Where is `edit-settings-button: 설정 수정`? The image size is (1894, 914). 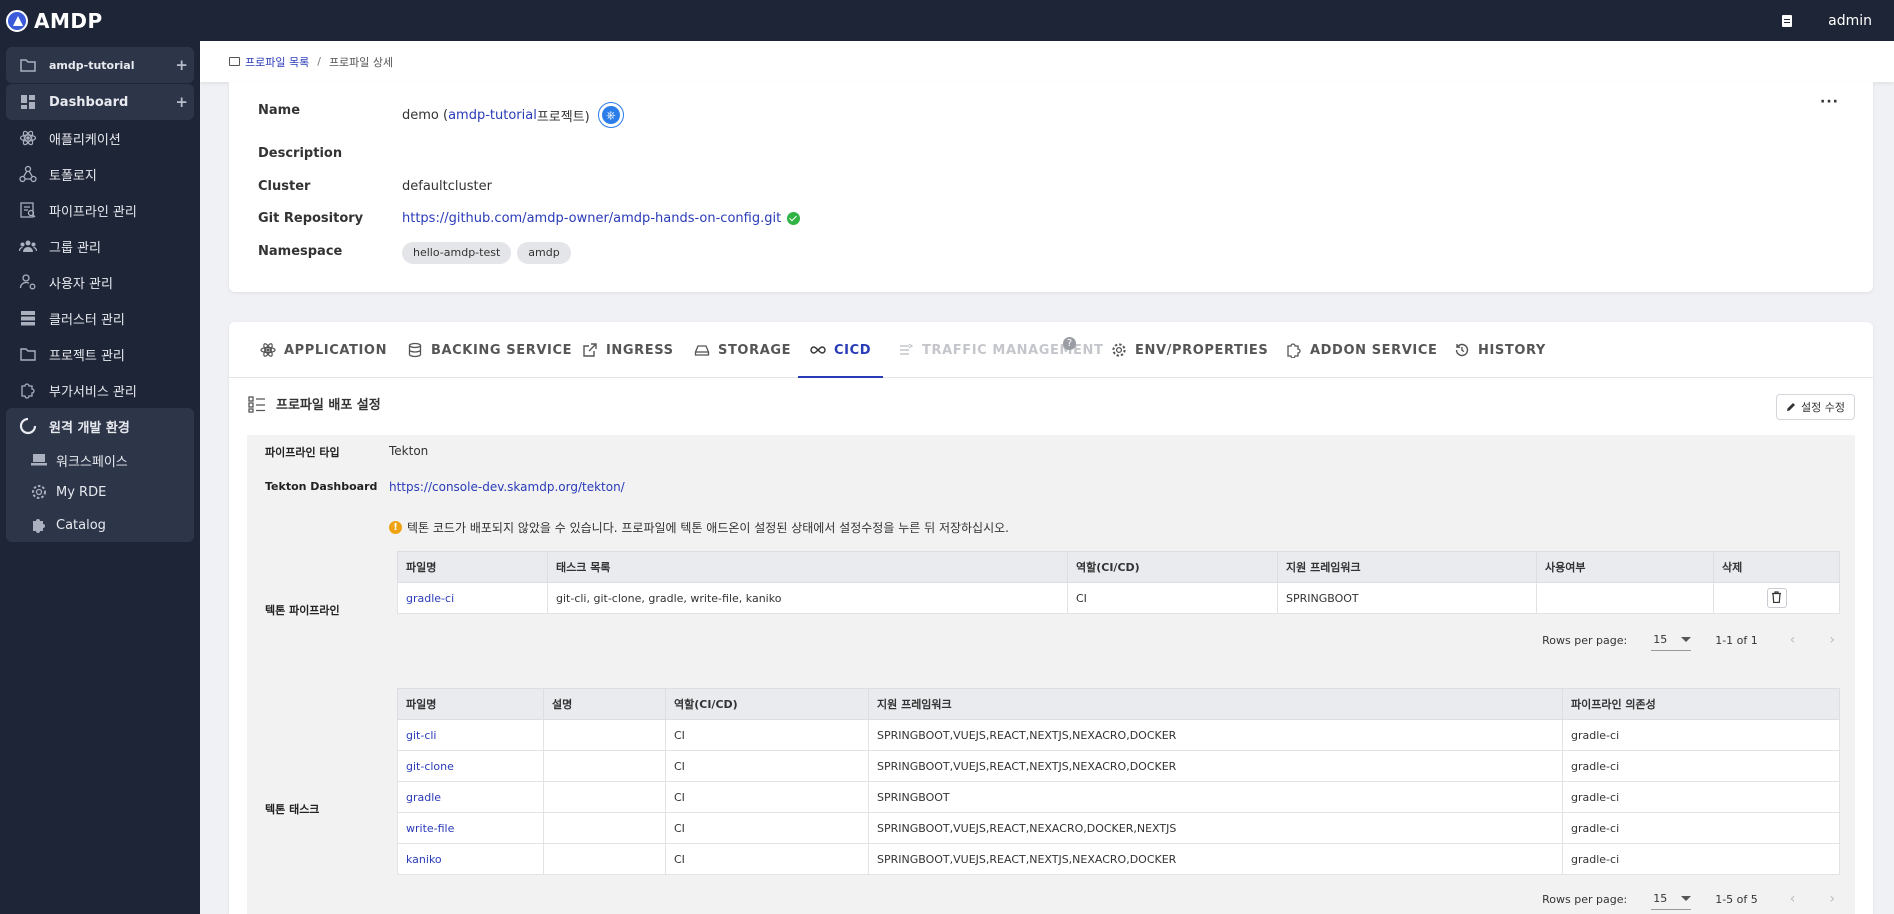 edit-settings-button: 설정 수정 is located at coordinates (1815, 407).